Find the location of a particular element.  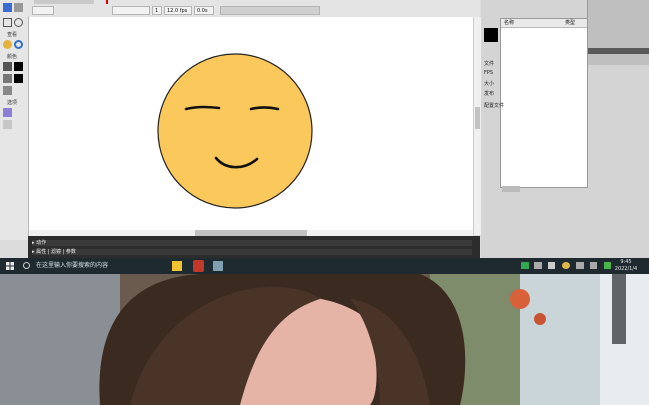

line-tool-icon is located at coordinates (7, 22).